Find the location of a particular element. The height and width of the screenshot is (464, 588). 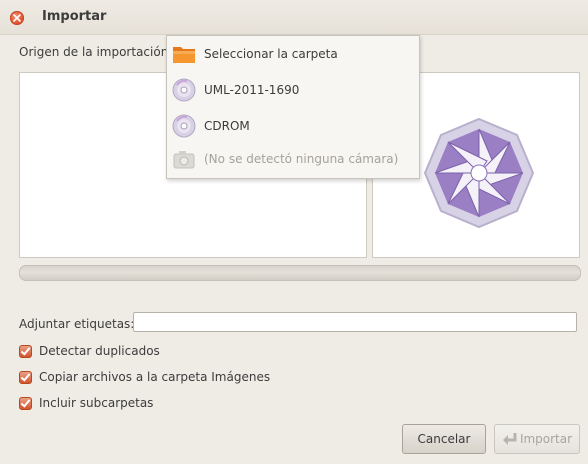

menu-item-label: Seleccionar la carpeta is located at coordinates (271, 54).